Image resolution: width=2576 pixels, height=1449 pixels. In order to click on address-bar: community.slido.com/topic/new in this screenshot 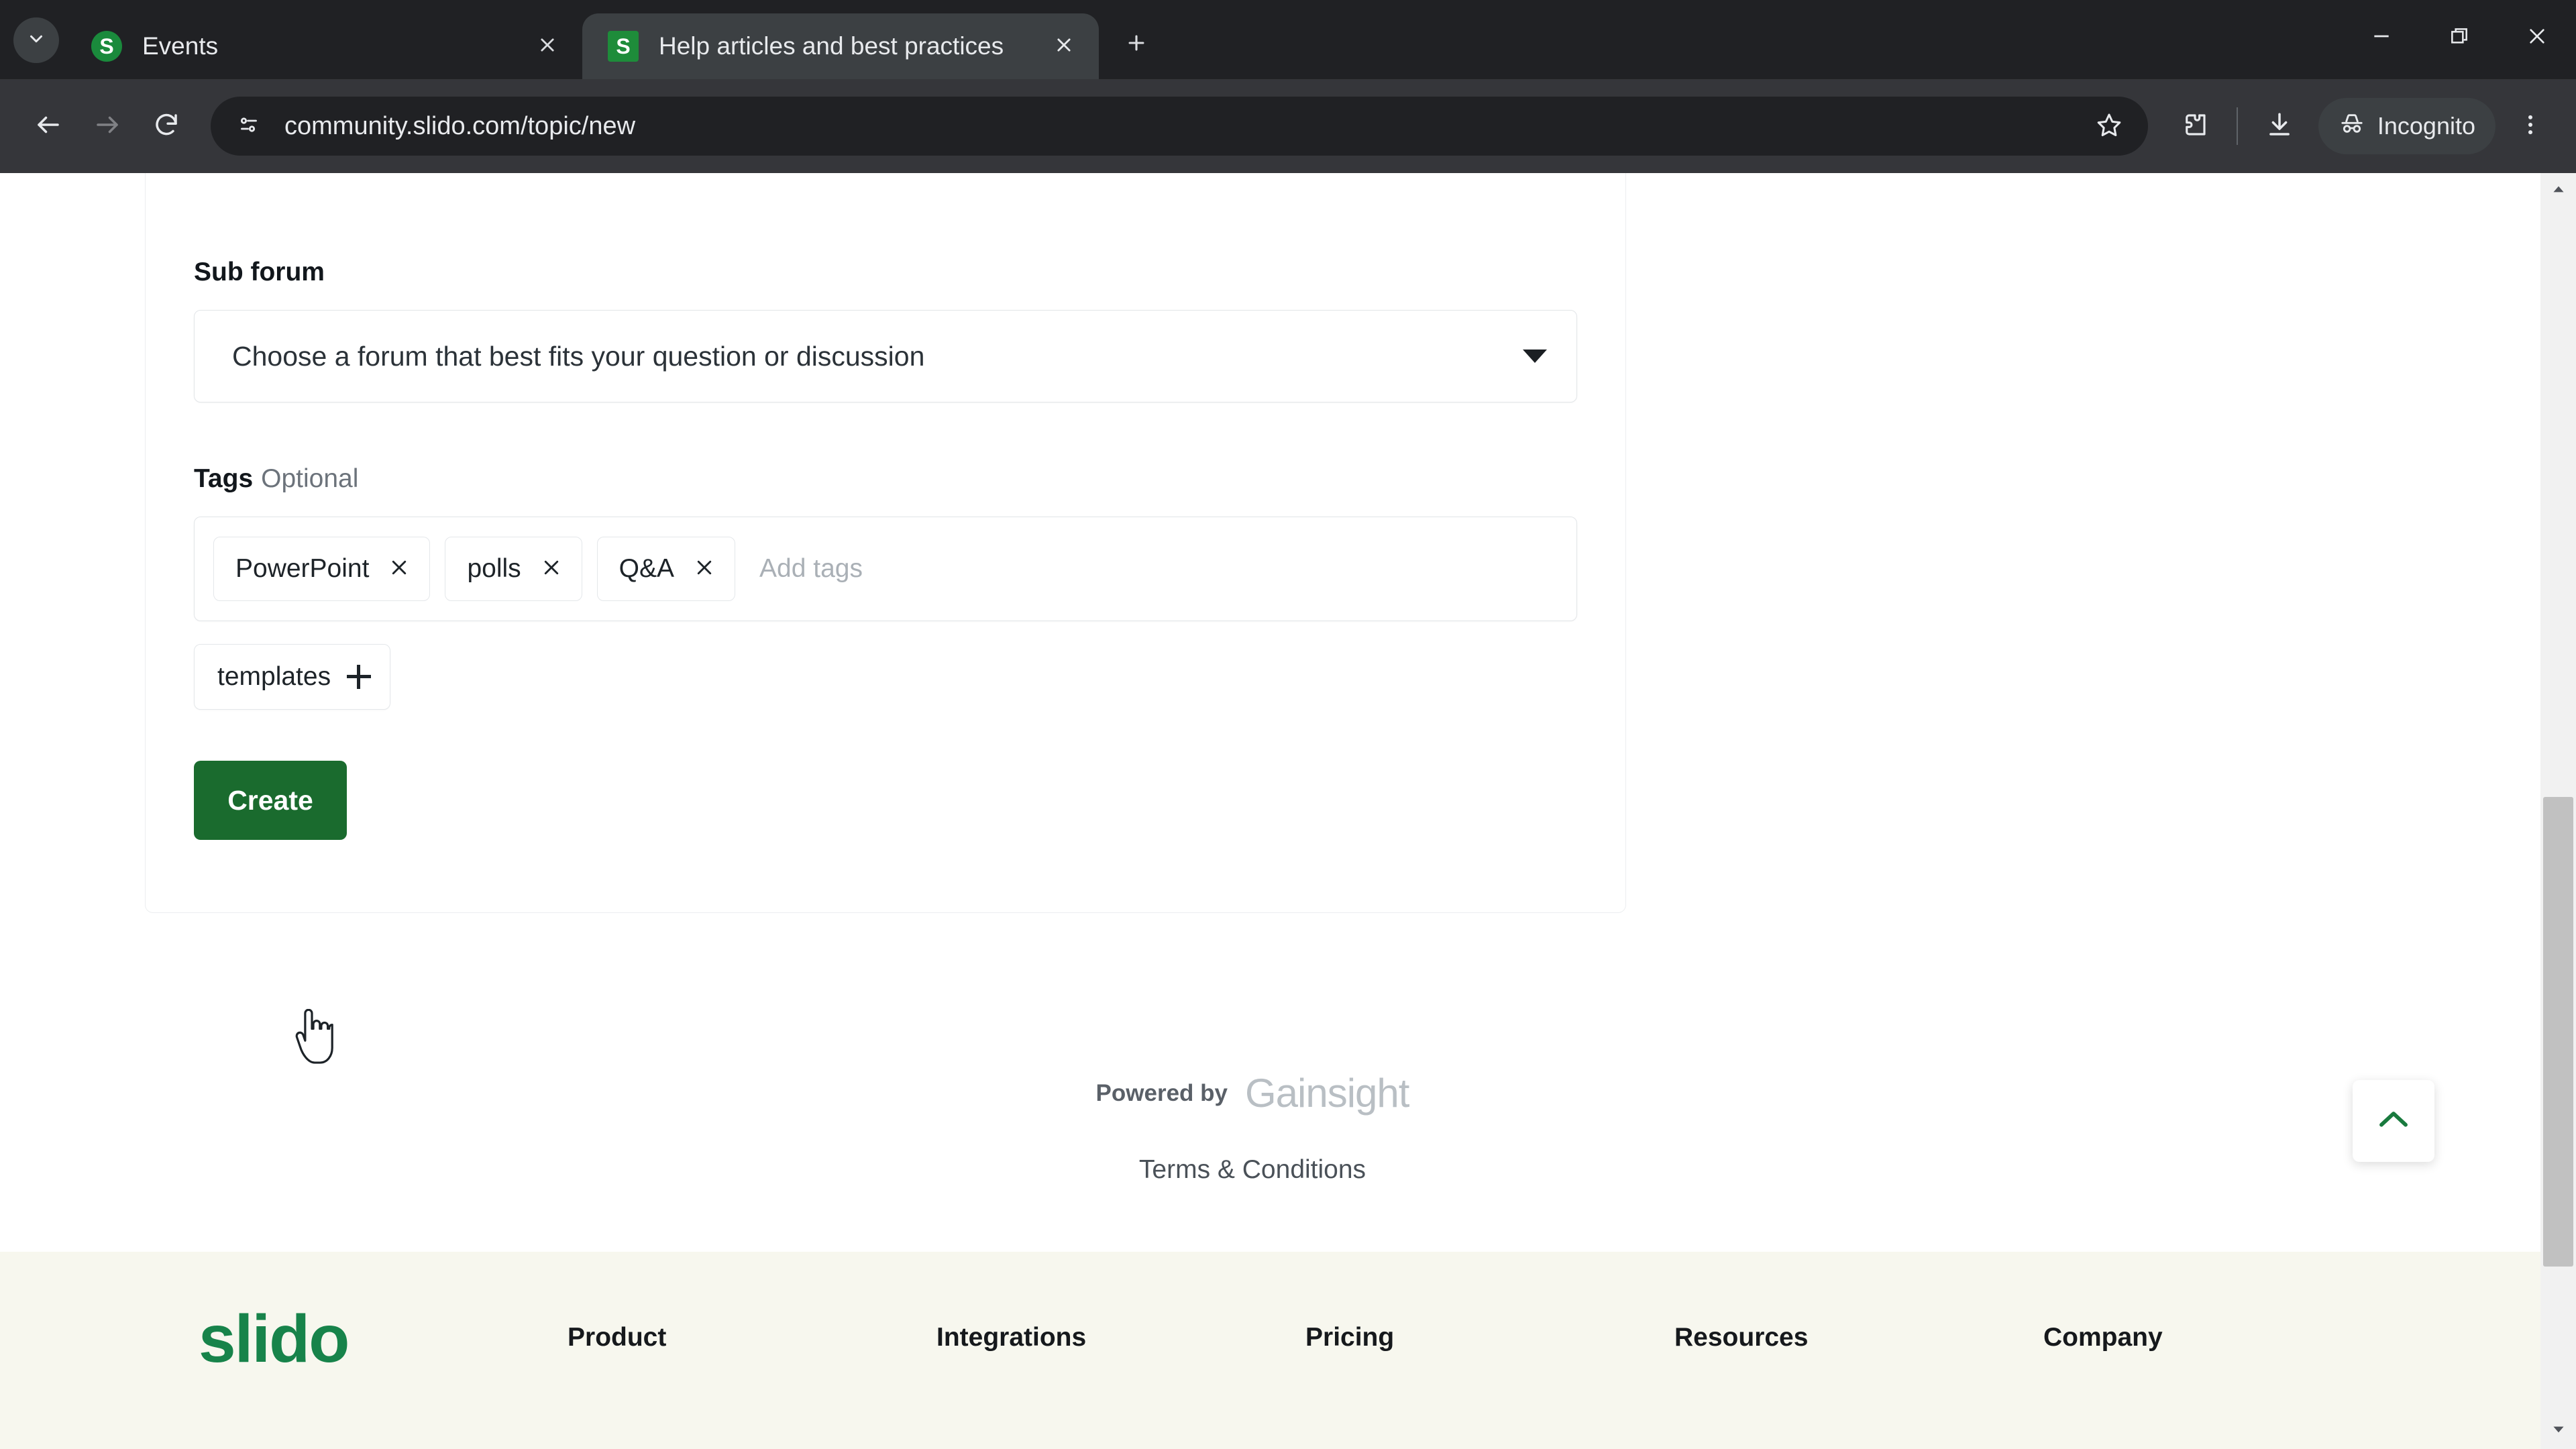, I will do `click(1179, 126)`.